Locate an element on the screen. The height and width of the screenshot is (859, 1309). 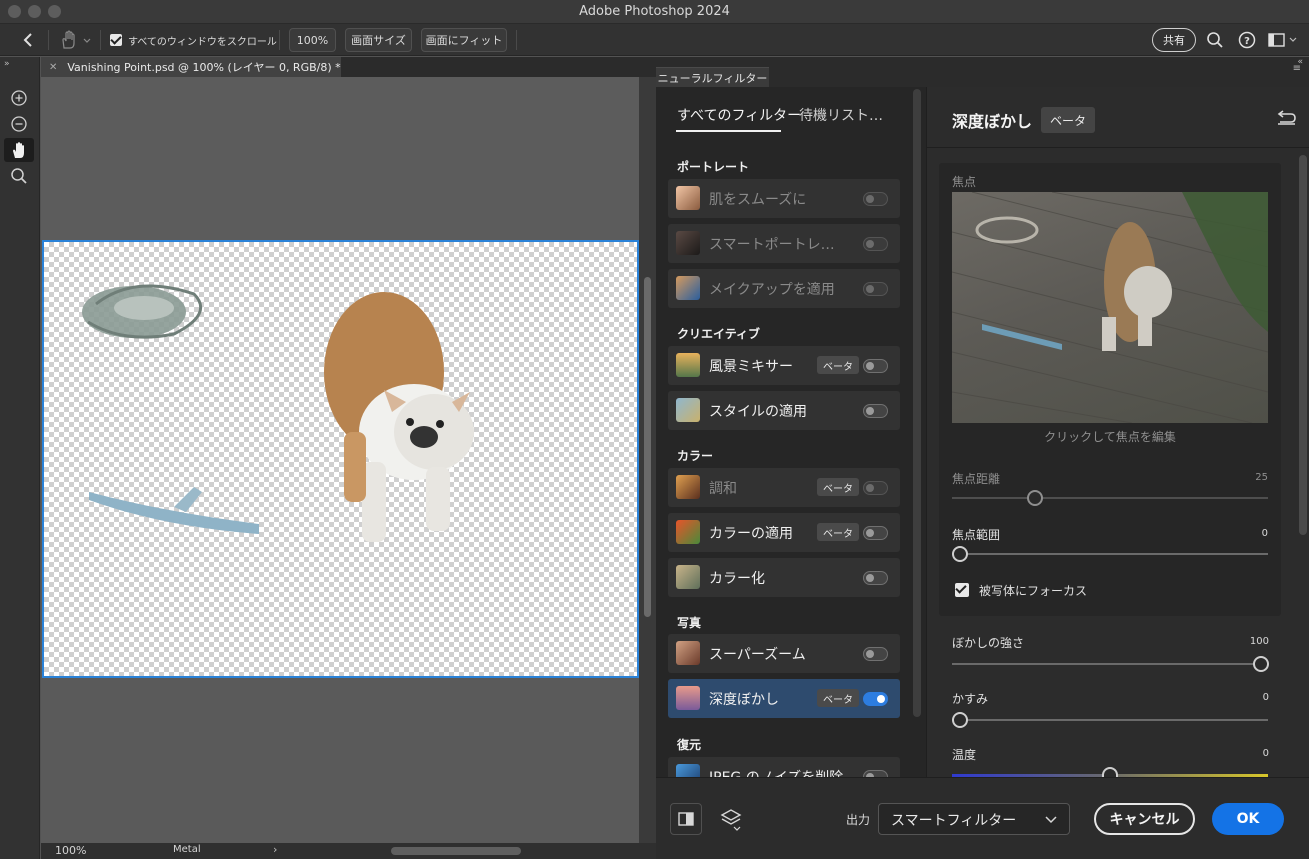
zoom-tool is located at coordinates (19, 176).